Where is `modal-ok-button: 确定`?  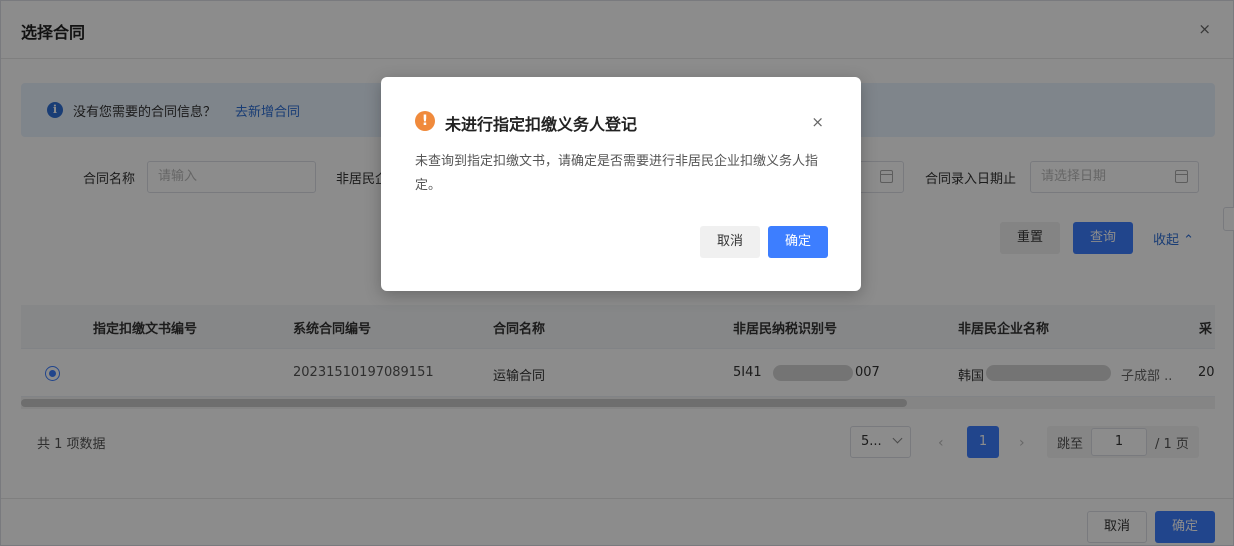
modal-ok-button: 确定 is located at coordinates (798, 242).